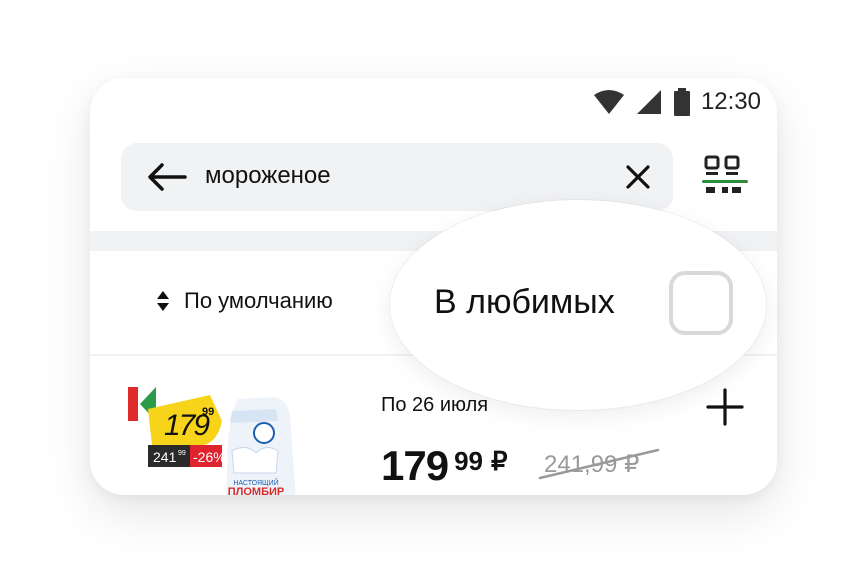 Image resolution: width=867 pixels, height=567 pixels. What do you see at coordinates (725, 176) in the screenshot?
I see `barcode-scan-icon` at bounding box center [725, 176].